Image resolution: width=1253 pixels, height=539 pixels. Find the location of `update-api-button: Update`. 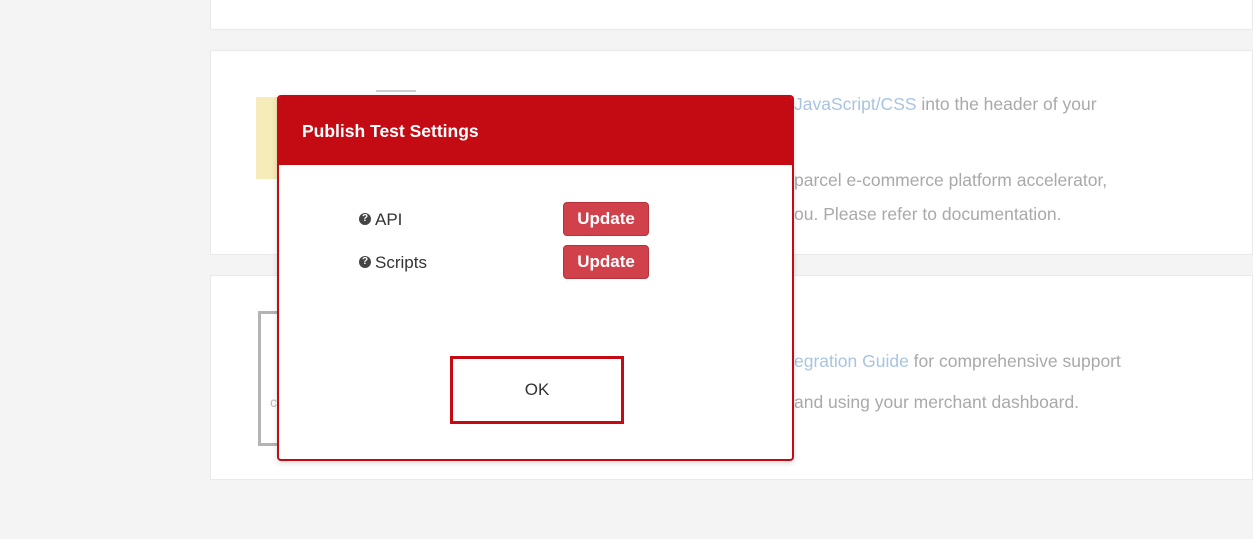

update-api-button: Update is located at coordinates (606, 219).